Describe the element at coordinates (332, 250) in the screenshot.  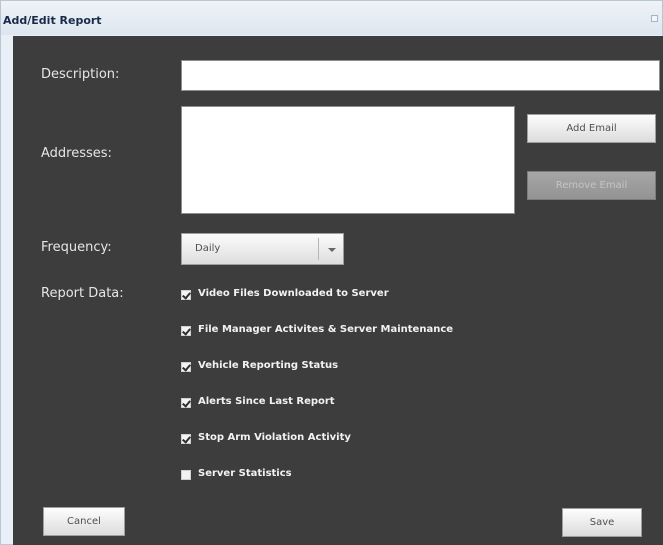
I see `chevron-down-icon` at that location.